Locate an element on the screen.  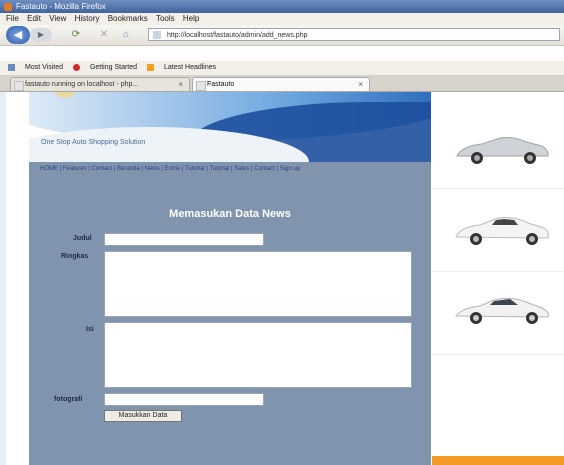
back-icon: ◀ is located at coordinates (18, 35).